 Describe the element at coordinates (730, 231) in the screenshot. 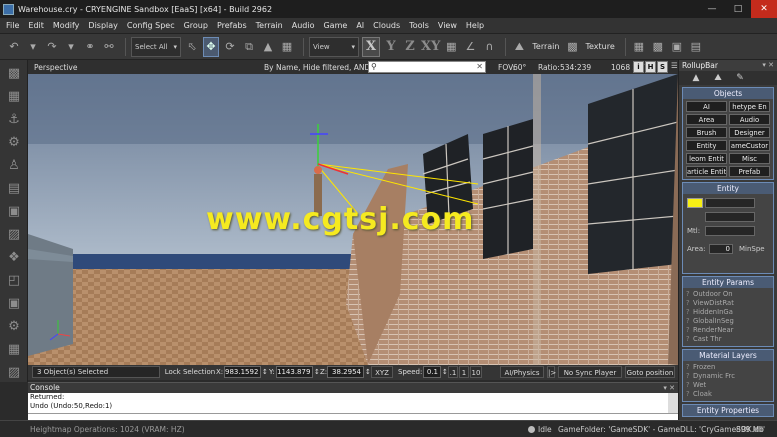

I see `mtl-input` at that location.